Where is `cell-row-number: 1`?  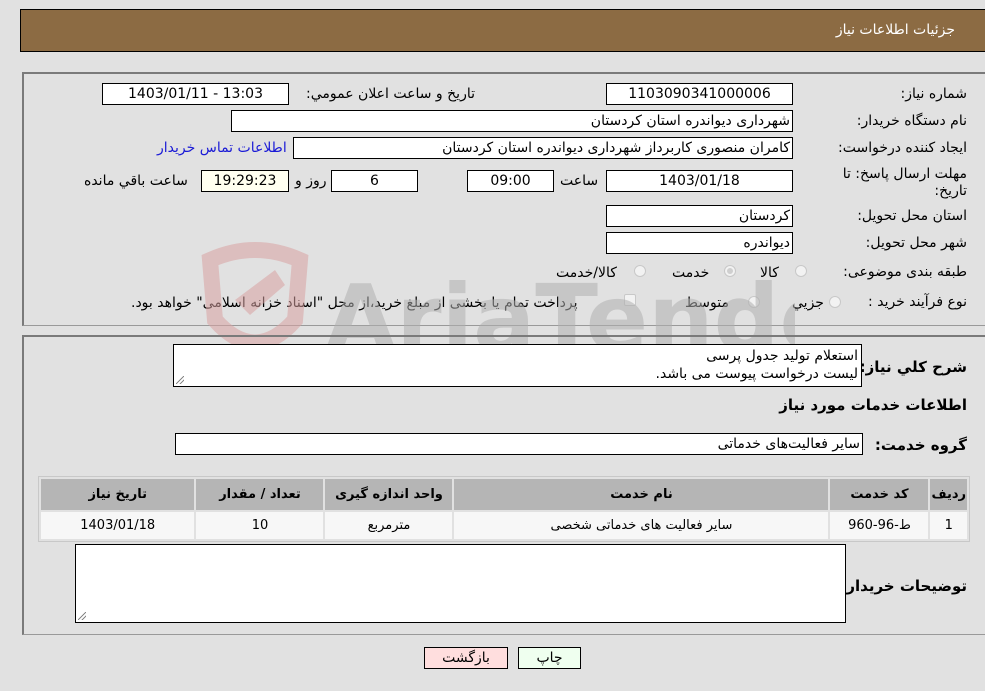
cell-row-number: 1 is located at coordinates (948, 525).